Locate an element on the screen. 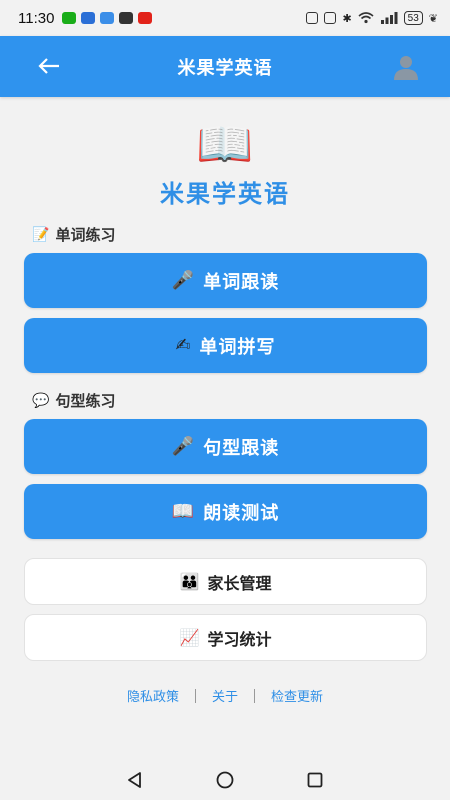 This screenshot has width=450, height=800. profile-button is located at coordinates (406, 67).